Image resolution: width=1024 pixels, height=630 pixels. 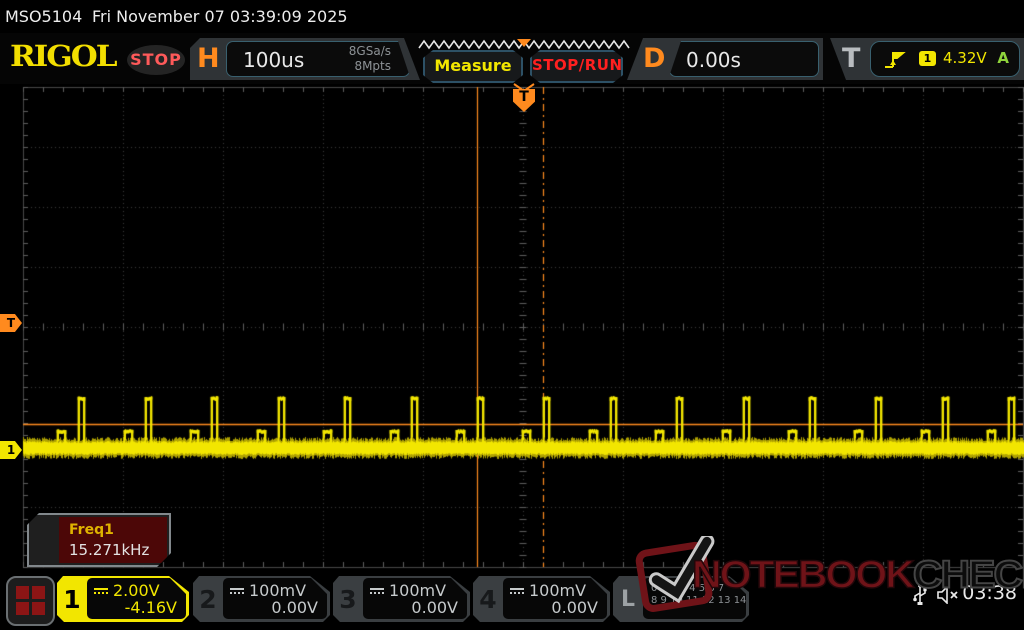 I want to click on channel-1-panel: 2.00V -4.16V, so click(x=136, y=598).